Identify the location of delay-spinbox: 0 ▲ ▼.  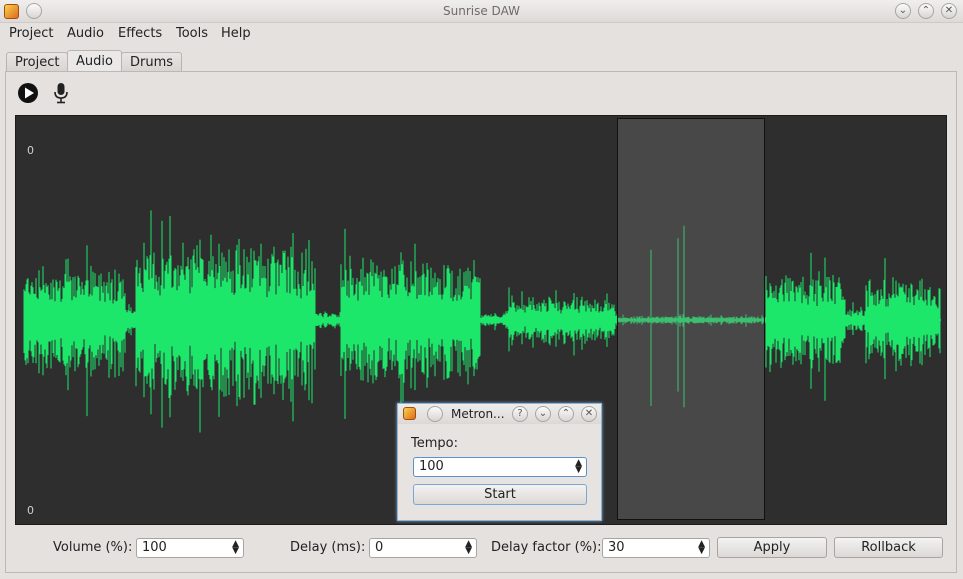
(423, 548).